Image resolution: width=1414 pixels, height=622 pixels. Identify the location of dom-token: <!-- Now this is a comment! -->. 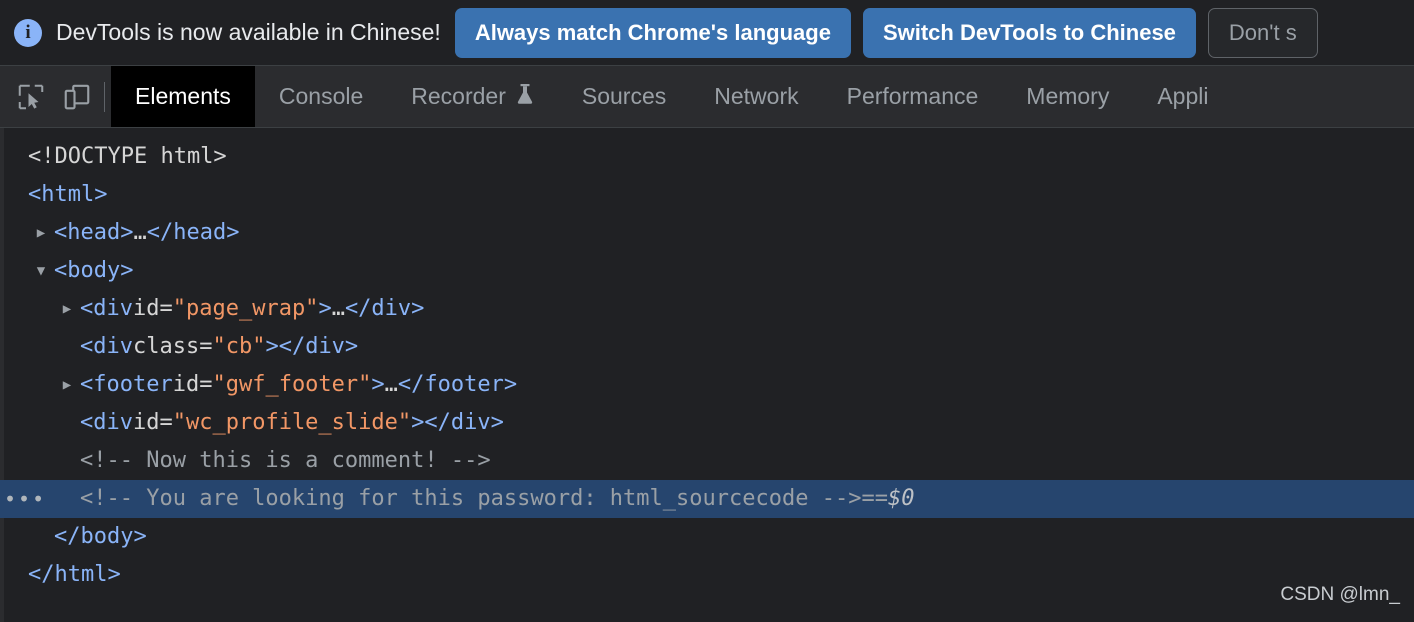
(285, 460).